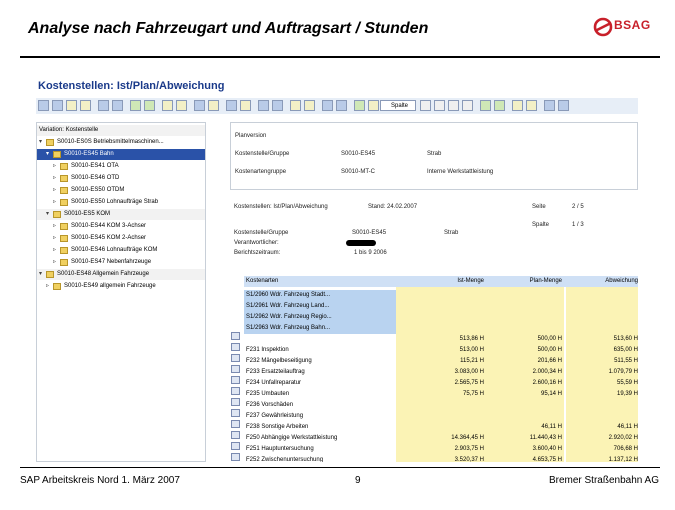 Image resolution: width=675 pixels, height=510 pixels. Describe the element at coordinates (441, 416) in the screenshot. I see `table-row: F237 Gewährleistung` at that location.